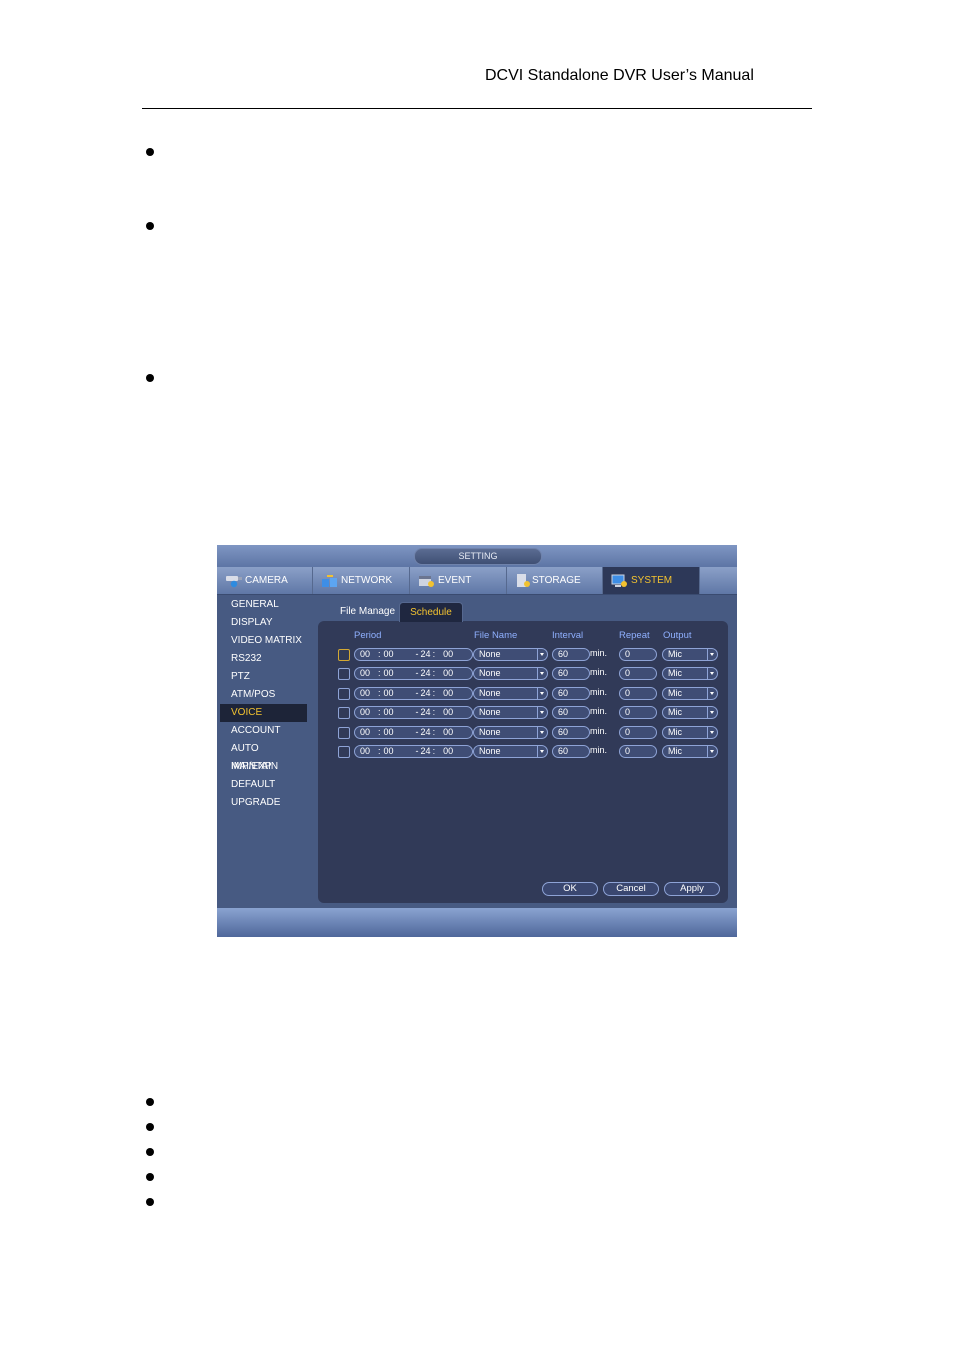 This screenshot has width=954, height=1350. Describe the element at coordinates (263, 803) in the screenshot. I see `sidebar-item-upgrade: UPGRADE` at that location.